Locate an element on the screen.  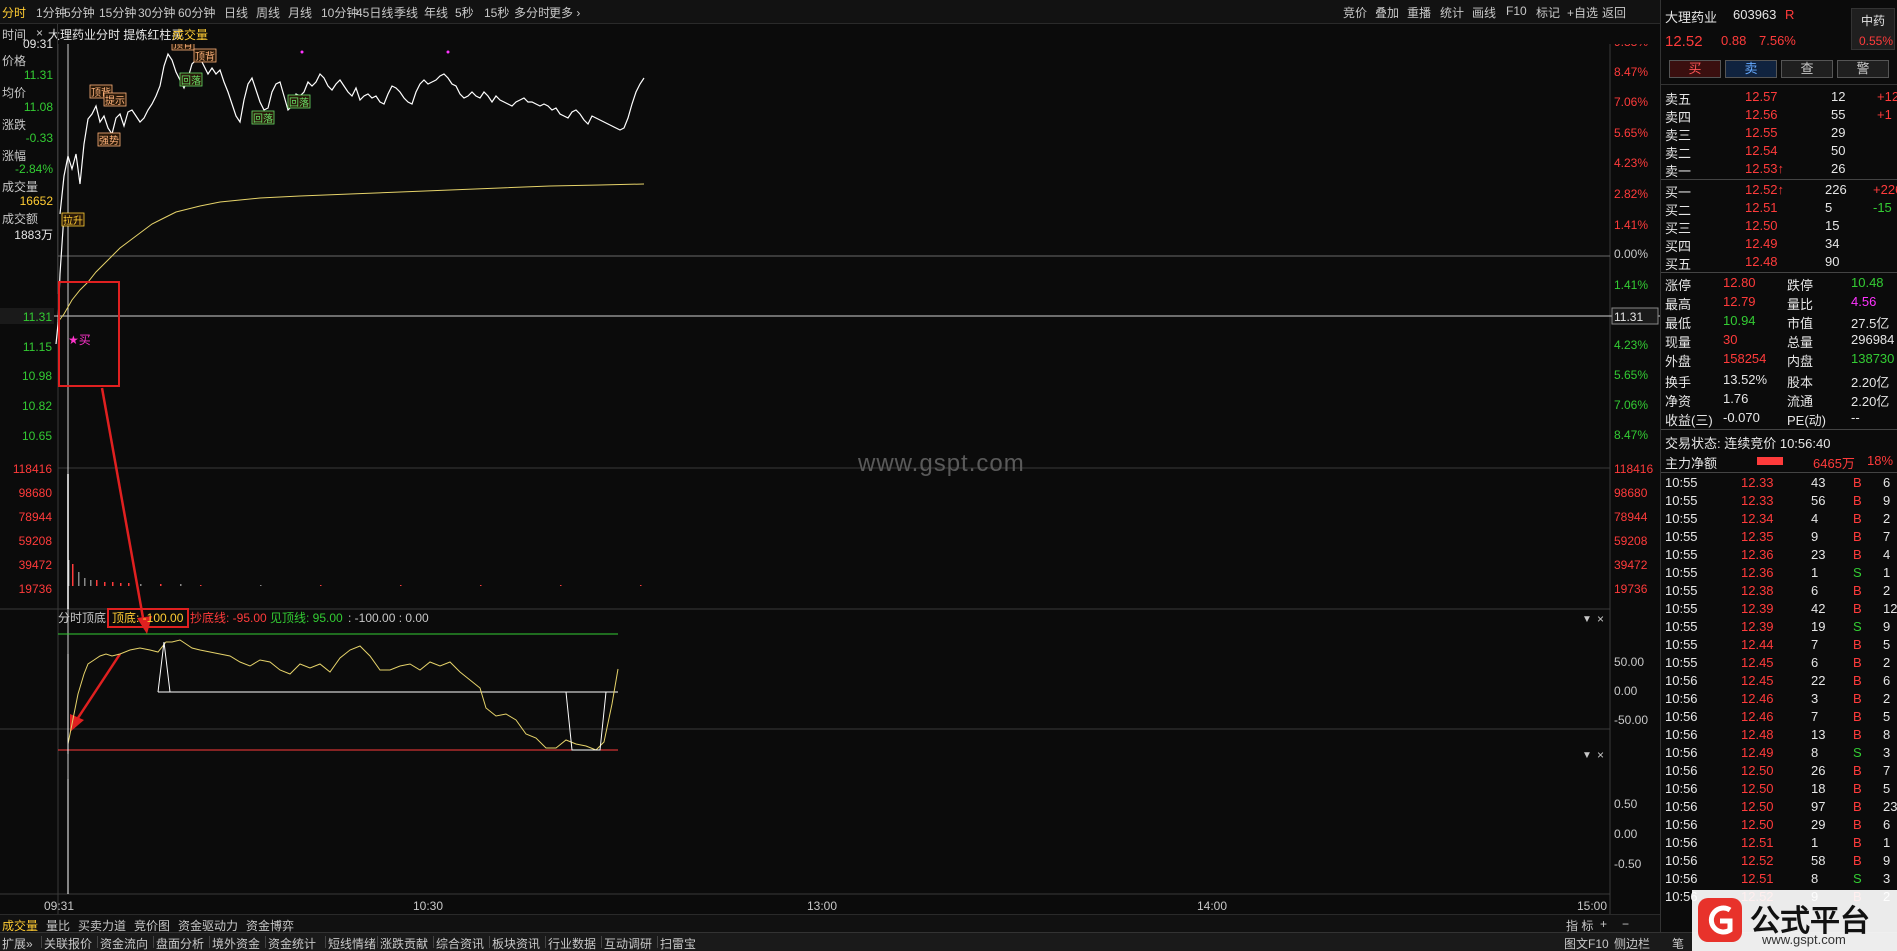
period-tab: 更多 › is located at coordinates (564, 12).